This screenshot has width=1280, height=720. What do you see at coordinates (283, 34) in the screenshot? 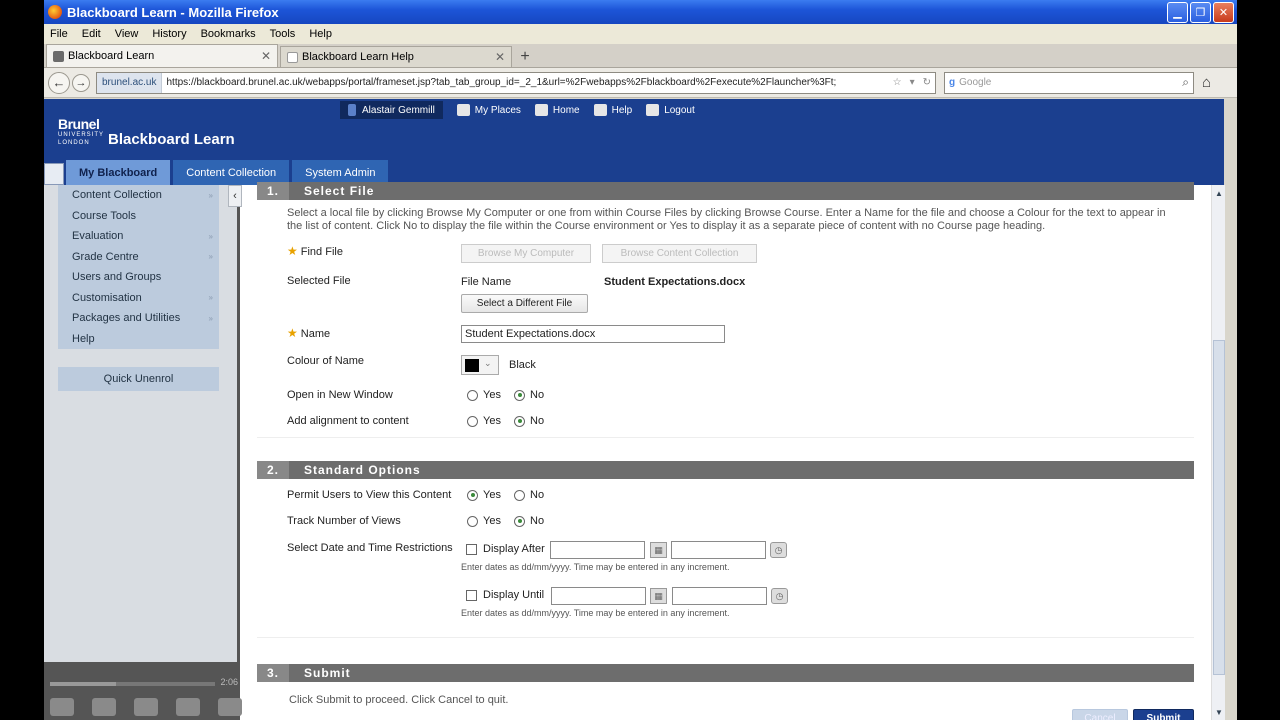
I see `menu-tools: Tools` at bounding box center [283, 34].